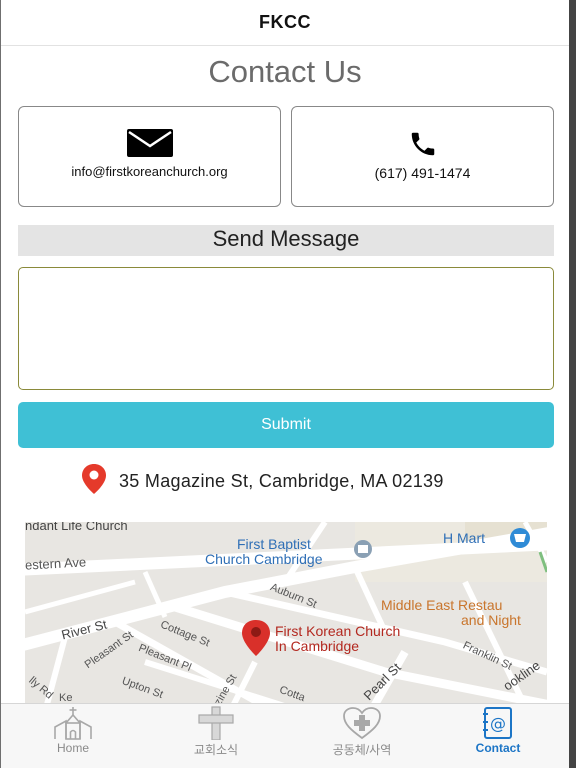 Image resolution: width=576 pixels, height=768 pixels. I want to click on tab-contact-label: Contact, so click(498, 748).